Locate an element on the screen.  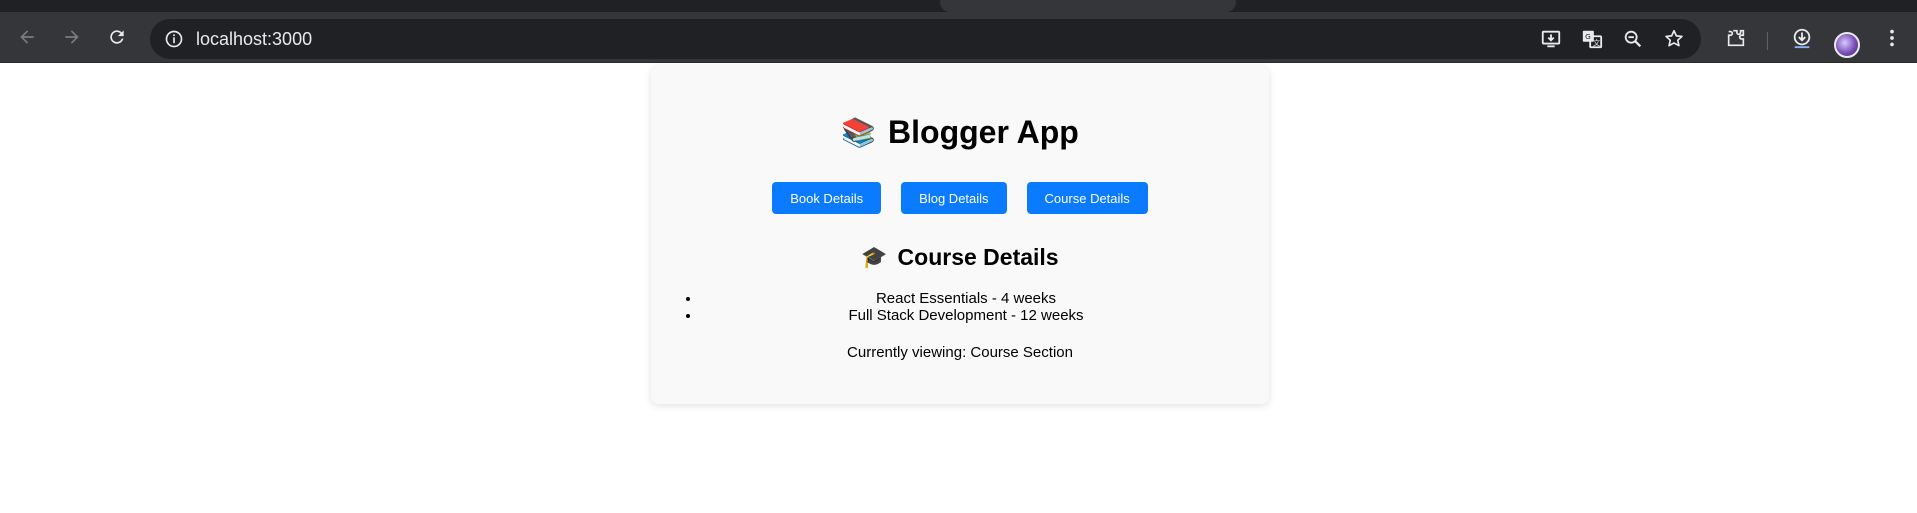
bookmark-button is located at coordinates (1674, 39).